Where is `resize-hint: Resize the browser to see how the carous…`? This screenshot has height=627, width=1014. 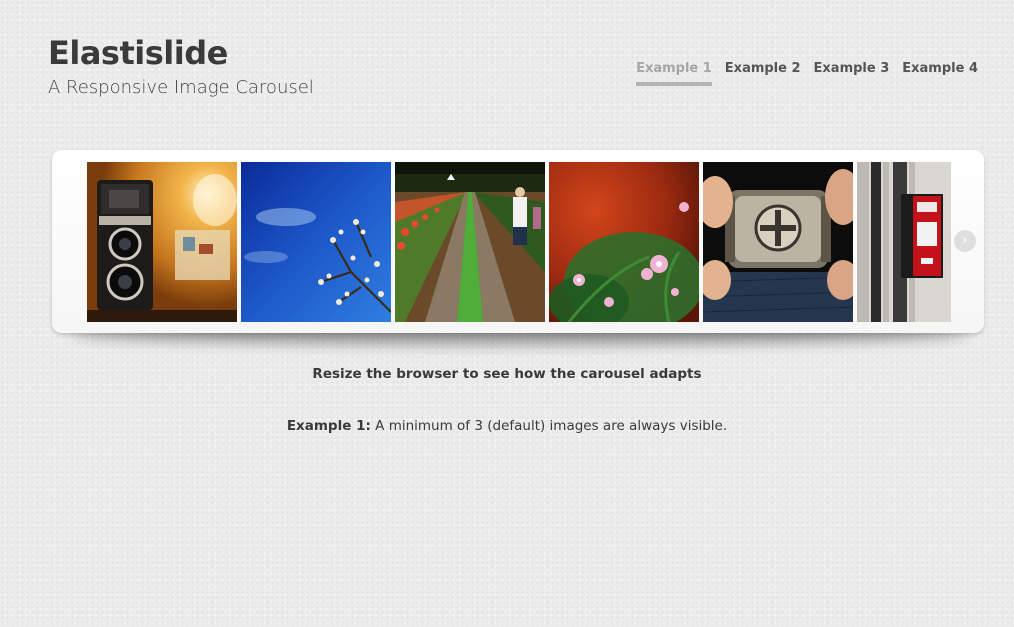 resize-hint: Resize the browser to see how the carous… is located at coordinates (507, 374).